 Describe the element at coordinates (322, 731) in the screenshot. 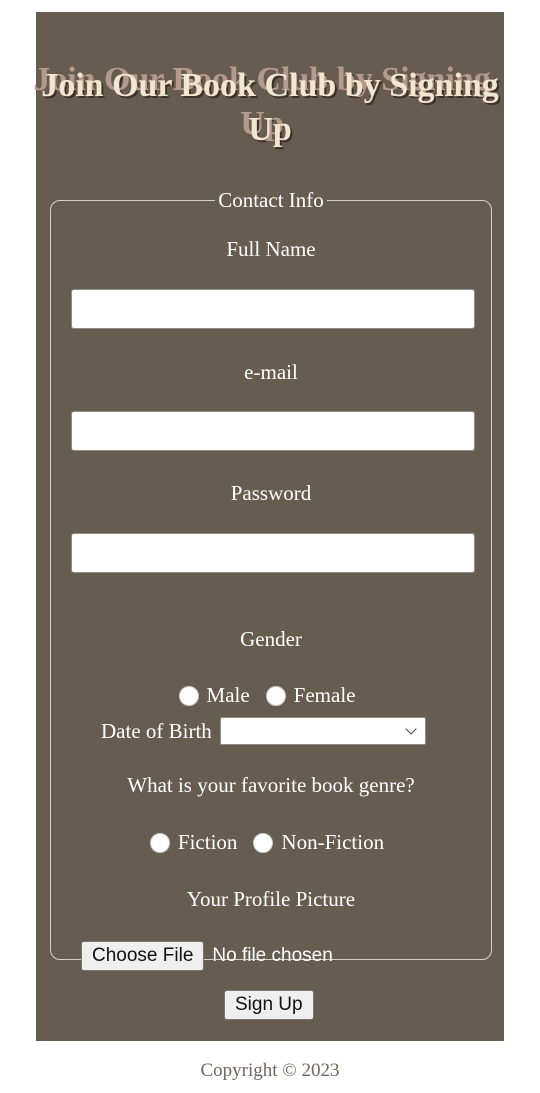

I see `dob-select` at that location.